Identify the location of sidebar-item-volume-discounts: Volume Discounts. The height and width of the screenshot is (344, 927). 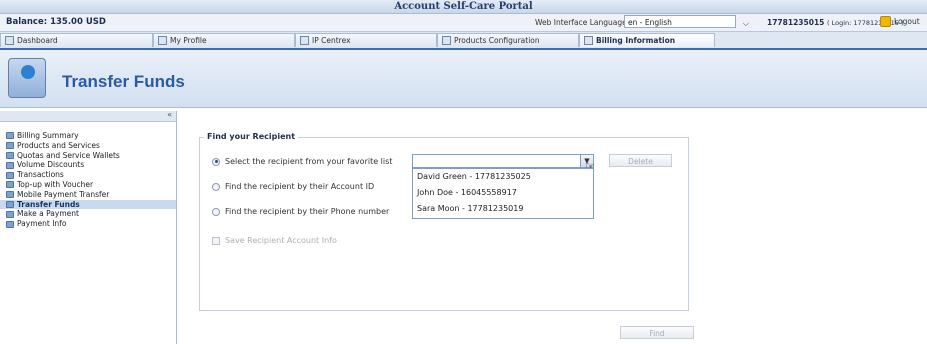
(90, 165).